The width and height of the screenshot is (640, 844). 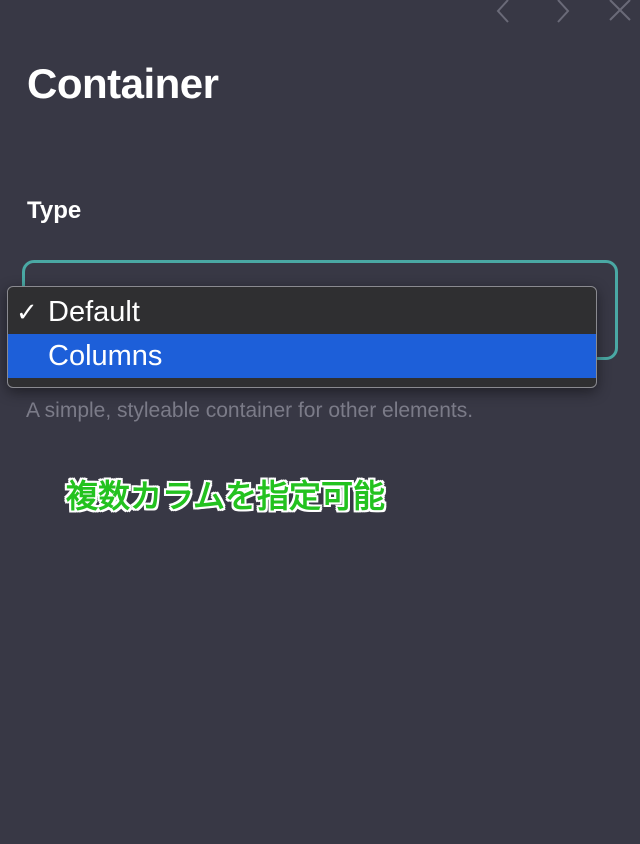 What do you see at coordinates (27, 312) in the screenshot?
I see `checkmark-icon: ✓` at bounding box center [27, 312].